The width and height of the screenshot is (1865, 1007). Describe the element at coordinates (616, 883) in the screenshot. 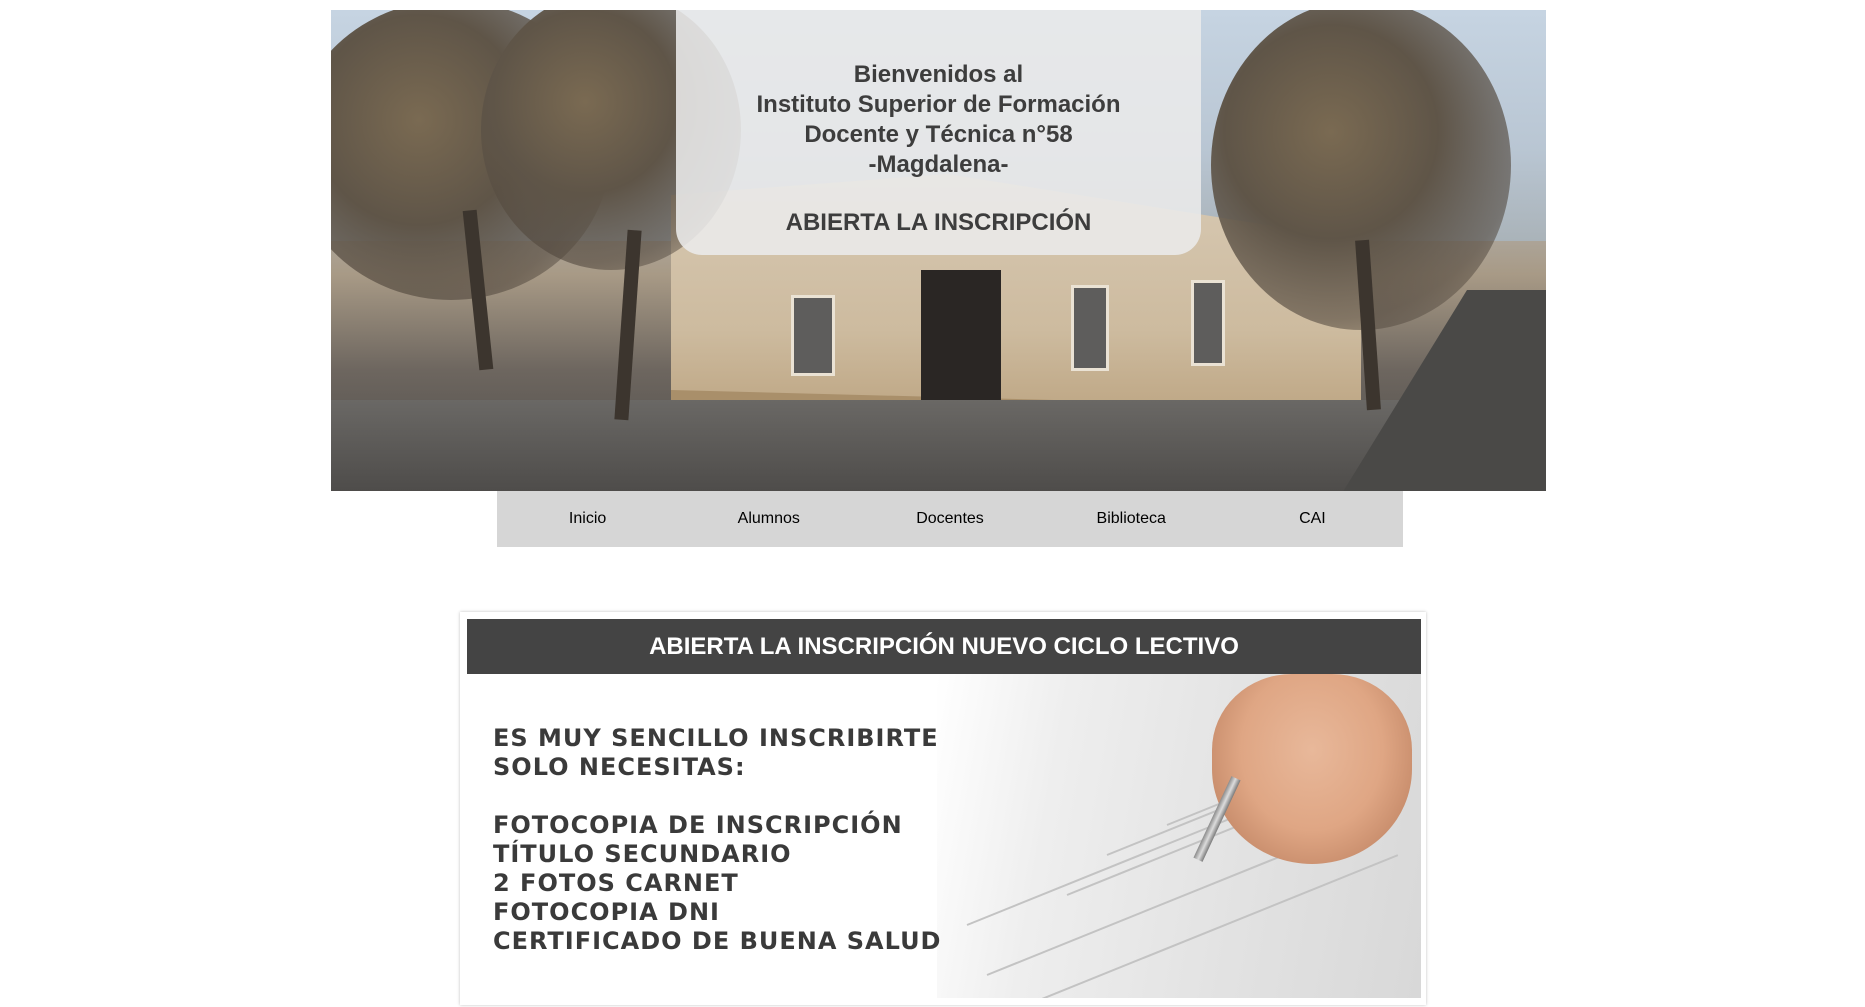

I see `requirement-item: 2 FOTOS CARNET` at that location.